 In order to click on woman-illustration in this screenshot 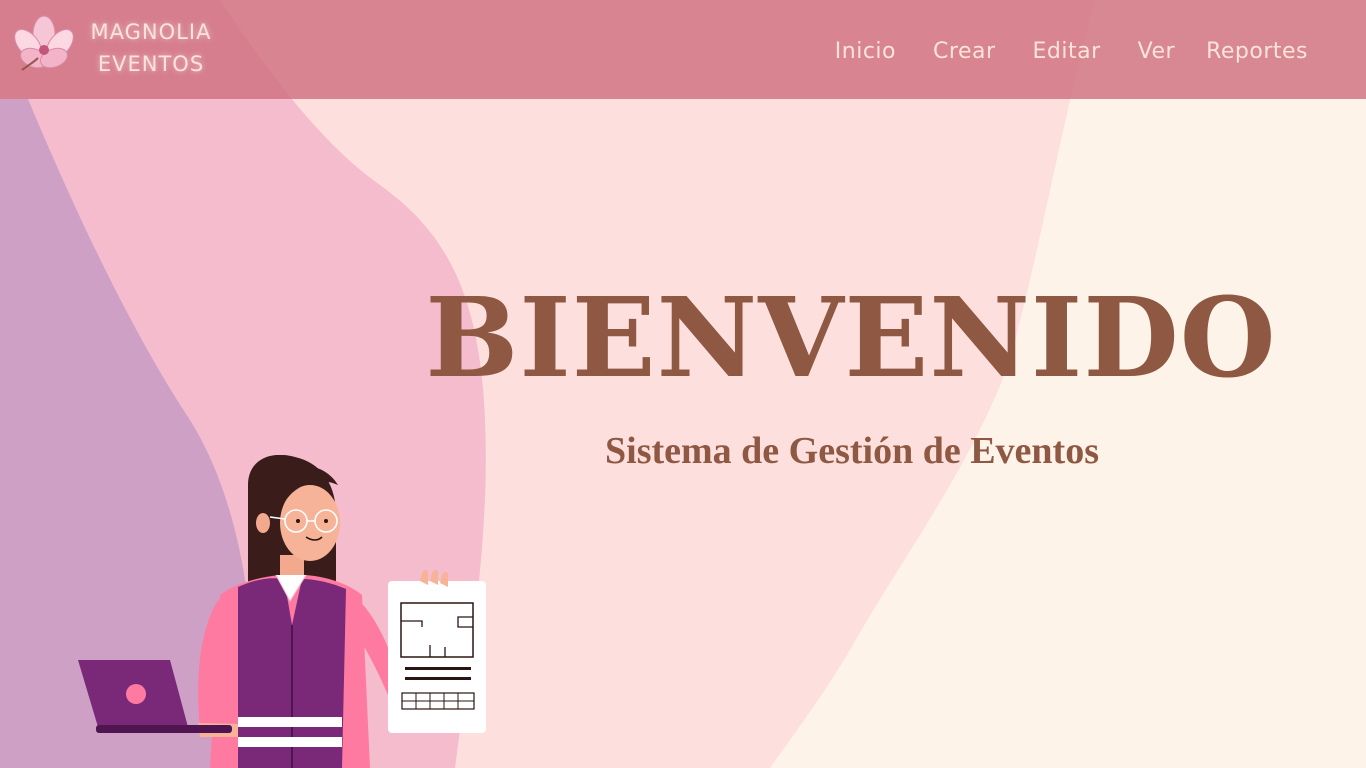, I will do `click(282, 611)`.